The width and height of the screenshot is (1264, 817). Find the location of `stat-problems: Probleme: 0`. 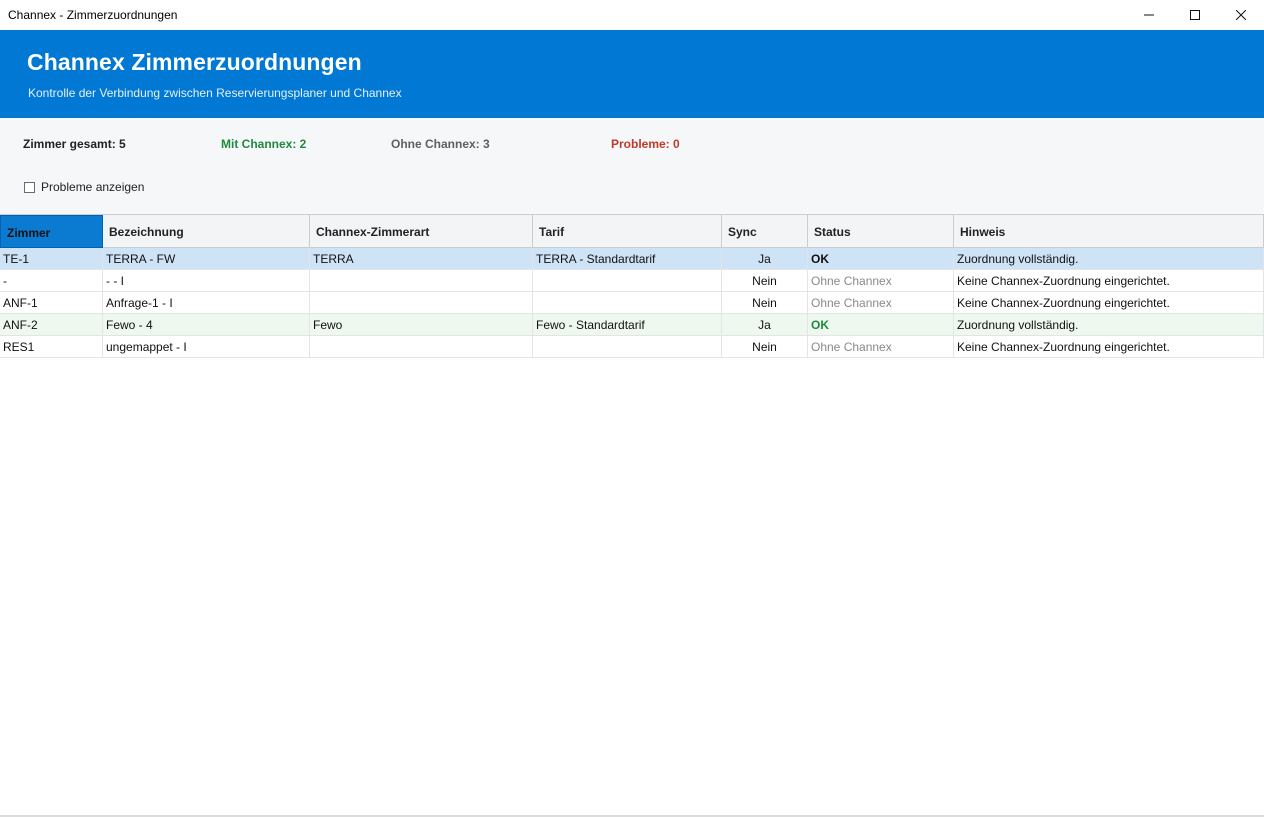

stat-problems: Probleme: 0 is located at coordinates (645, 144).